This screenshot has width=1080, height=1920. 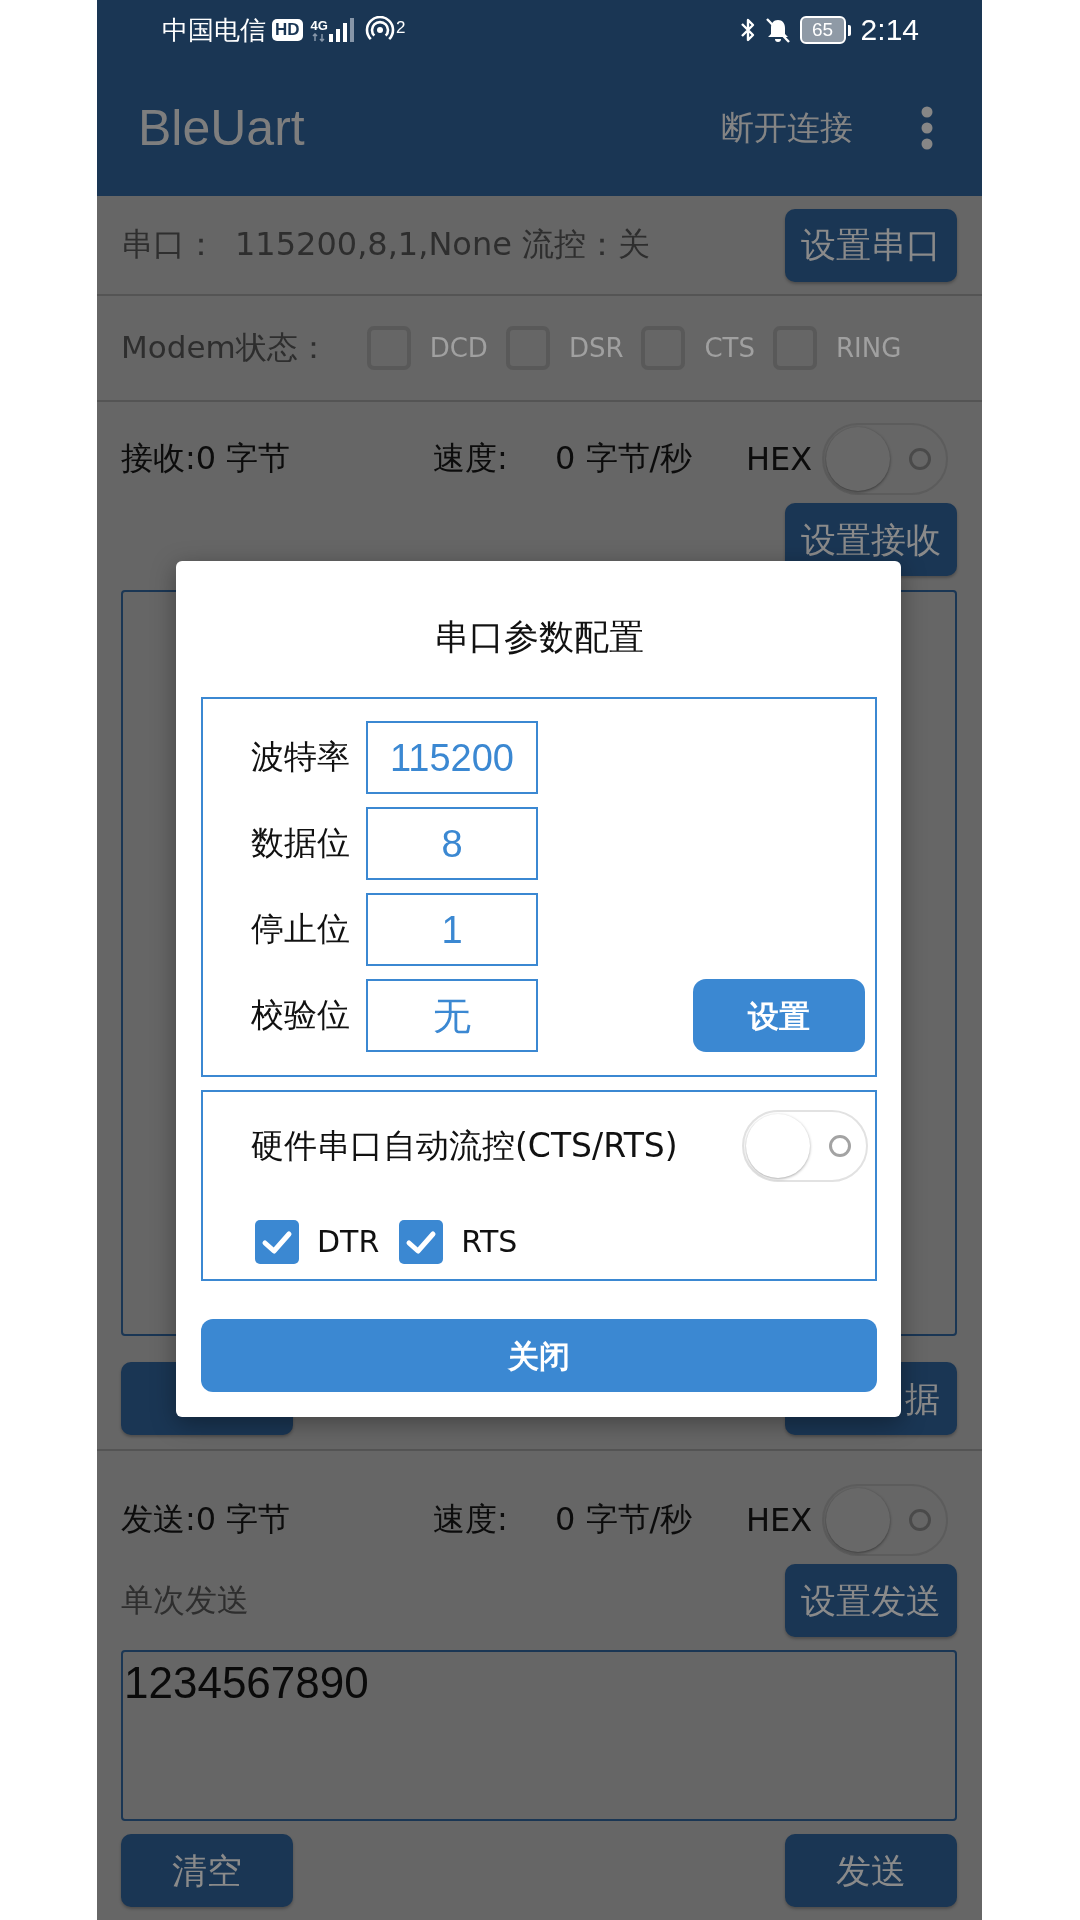 What do you see at coordinates (225, 347) in the screenshot?
I see `modem-status-label: Modem状态：` at bounding box center [225, 347].